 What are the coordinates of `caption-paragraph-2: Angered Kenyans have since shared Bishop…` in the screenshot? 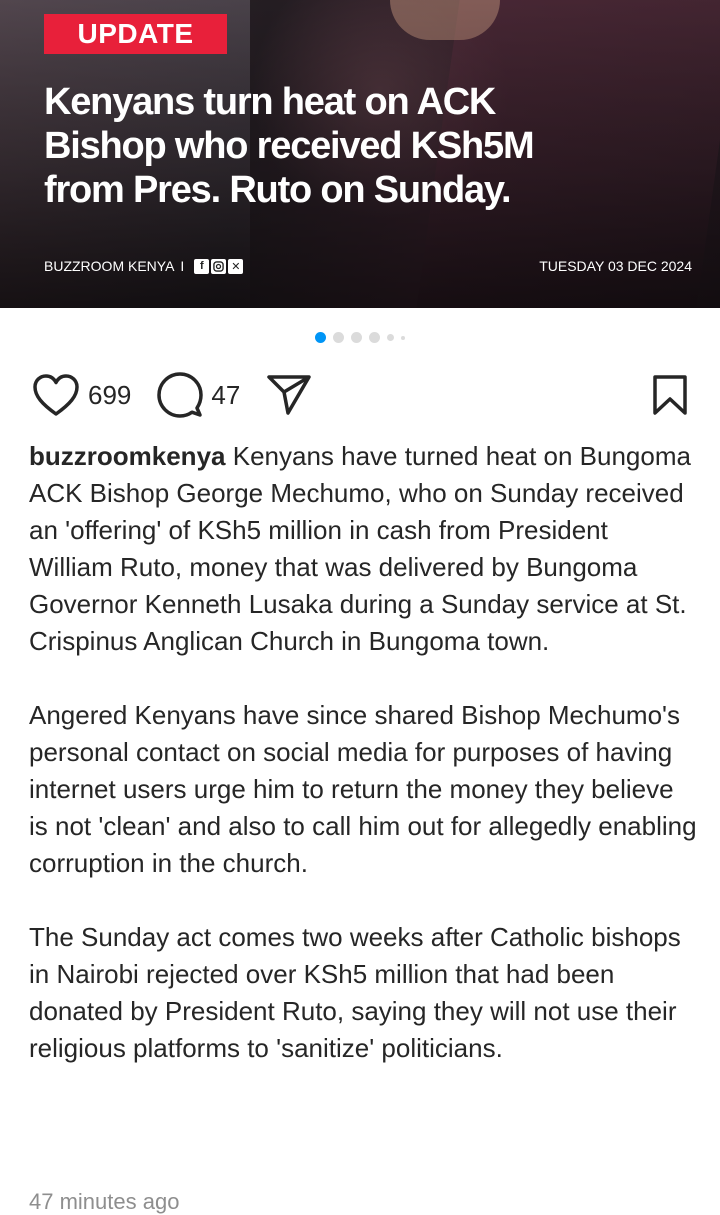 It's located at (363, 789).